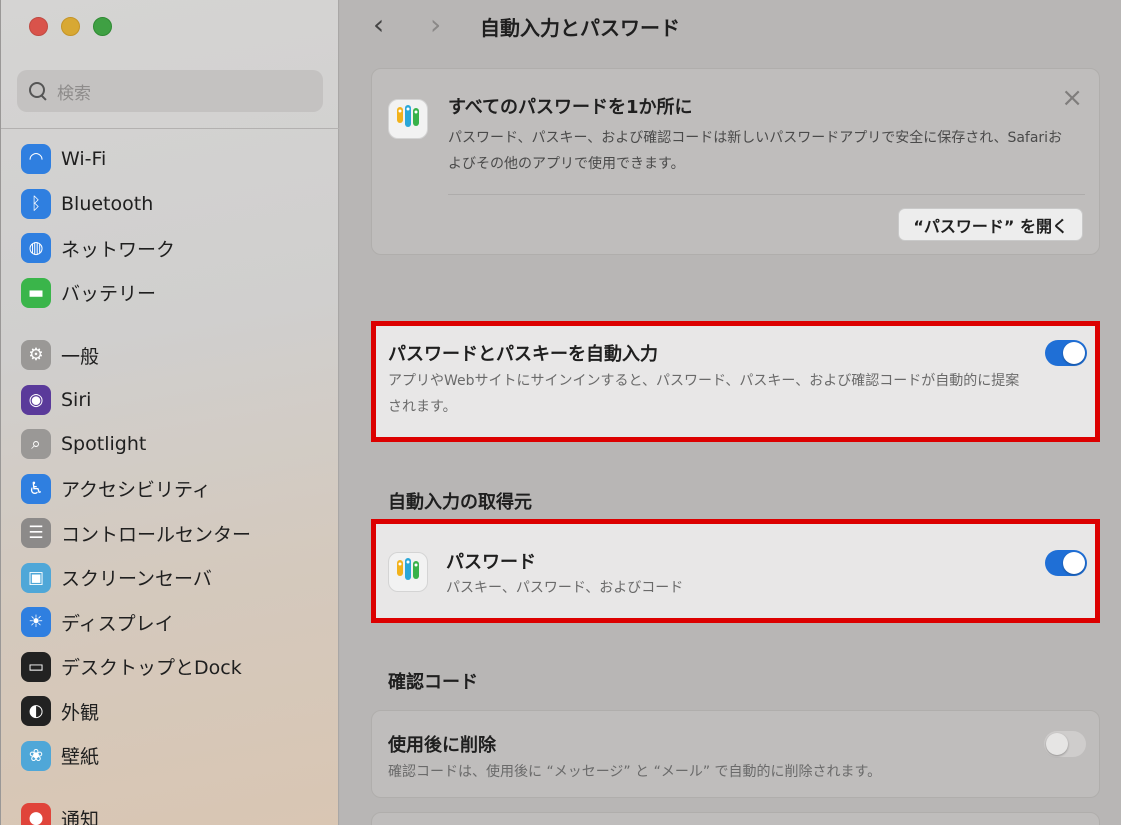 This screenshot has height=825, width=1121. I want to click on gear-icon: ⚙, so click(36, 355).